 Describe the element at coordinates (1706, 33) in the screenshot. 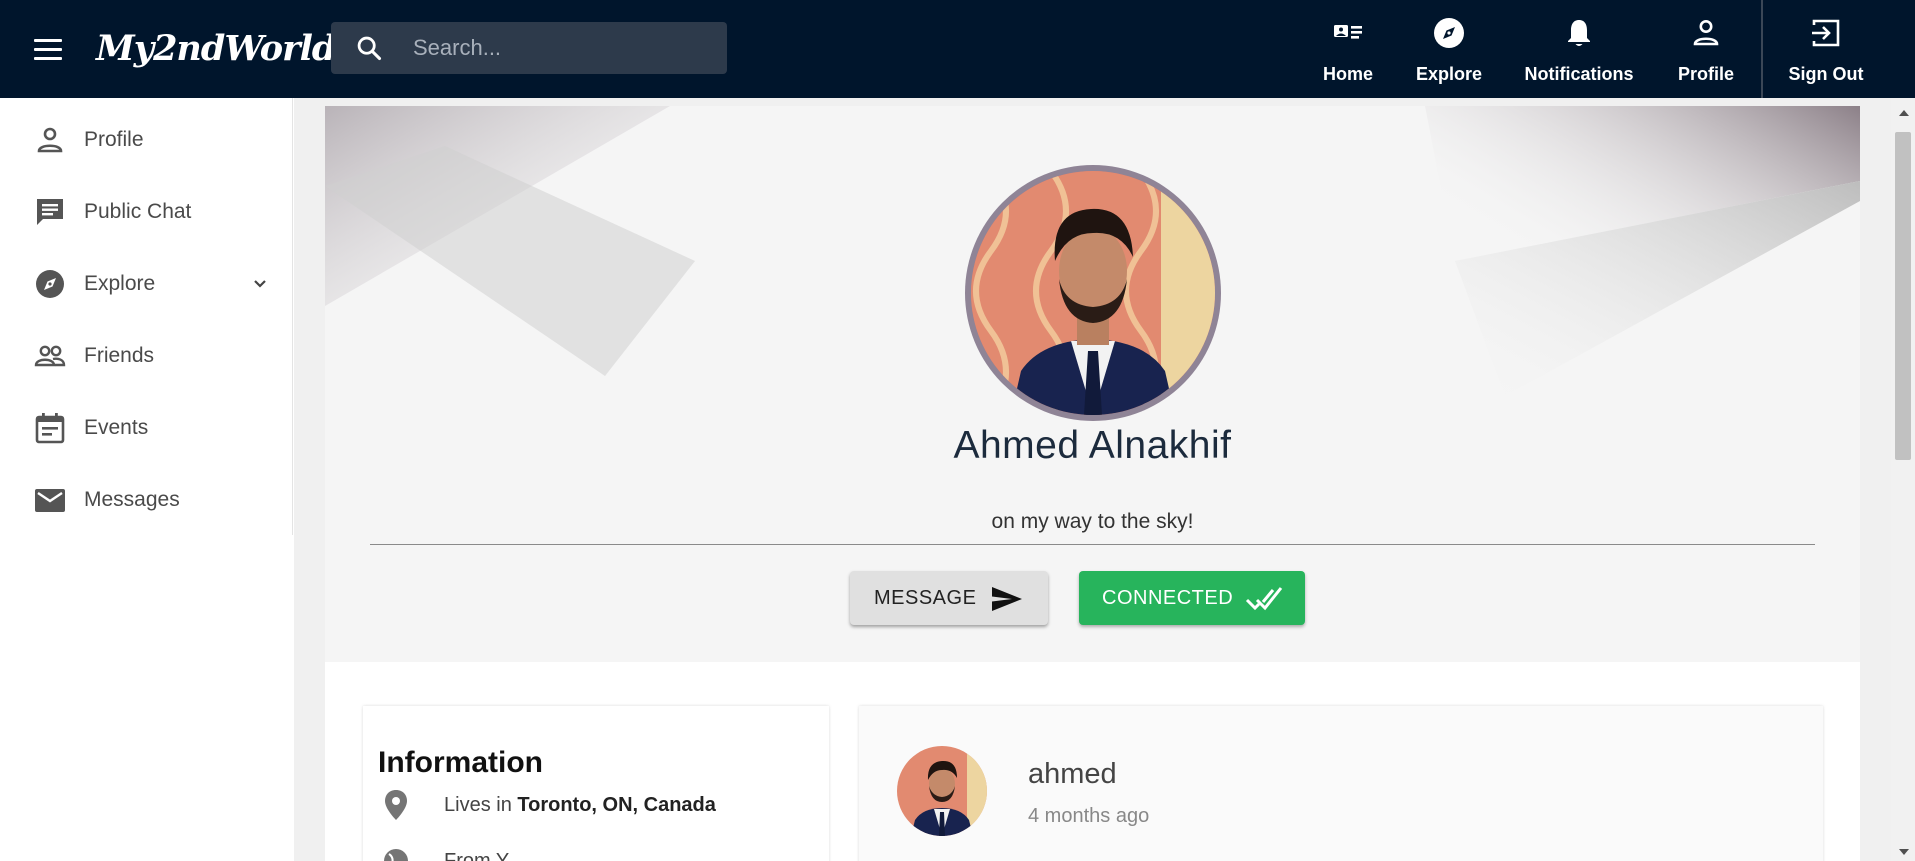

I see `person-icon` at that location.